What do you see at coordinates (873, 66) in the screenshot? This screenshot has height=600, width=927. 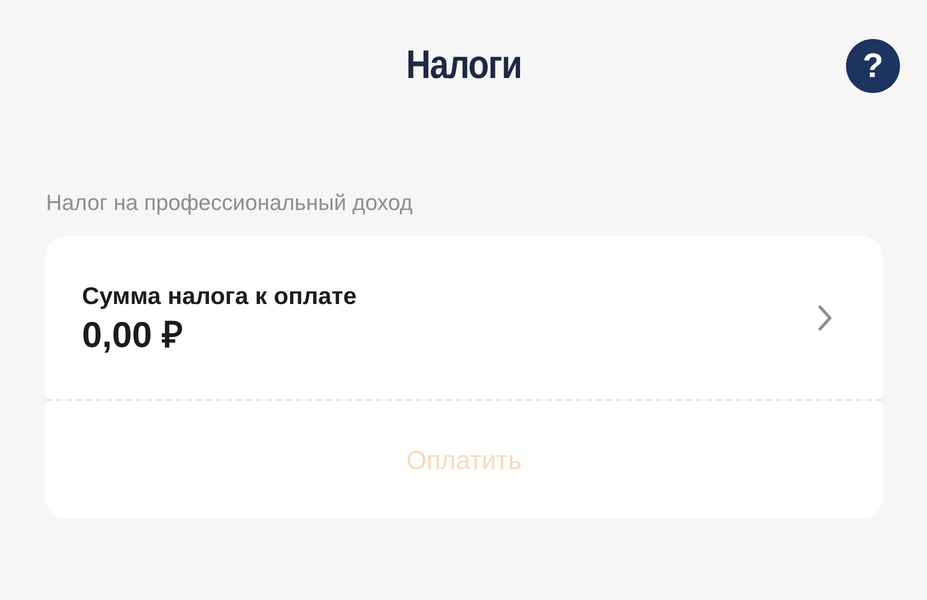 I see `help-button: ?` at bounding box center [873, 66].